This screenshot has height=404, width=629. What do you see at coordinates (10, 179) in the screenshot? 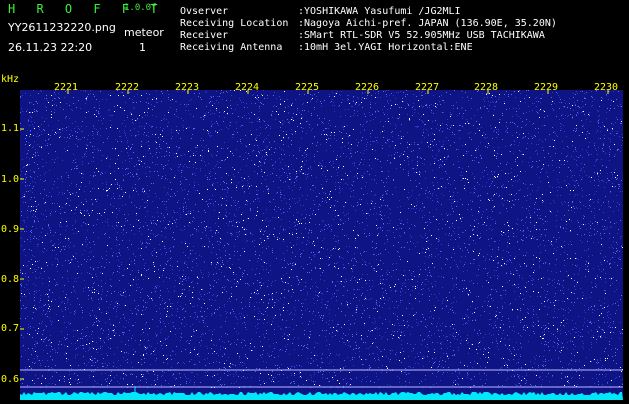
I see `y-tick-label: 1.0` at bounding box center [10, 179].